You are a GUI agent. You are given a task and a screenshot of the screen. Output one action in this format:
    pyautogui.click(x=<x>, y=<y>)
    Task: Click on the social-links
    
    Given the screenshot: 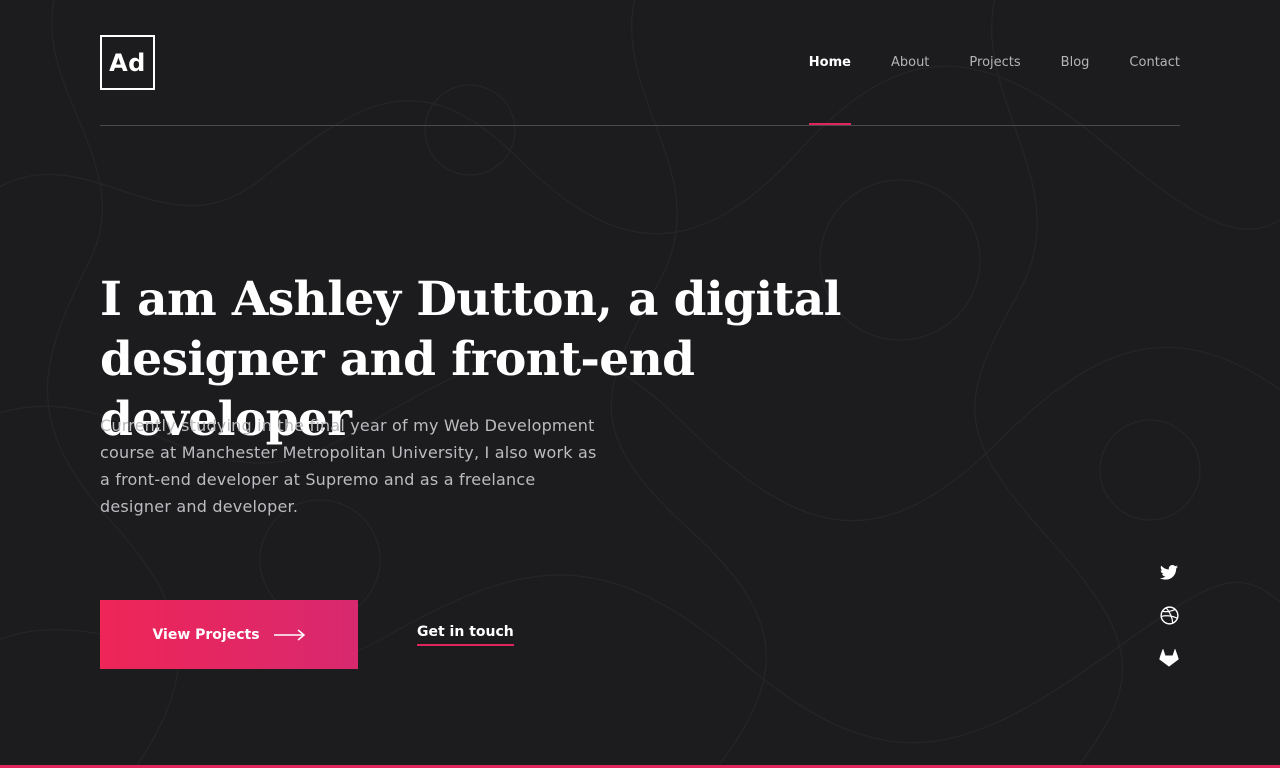 What is the action you would take?
    pyautogui.click(x=1169, y=615)
    